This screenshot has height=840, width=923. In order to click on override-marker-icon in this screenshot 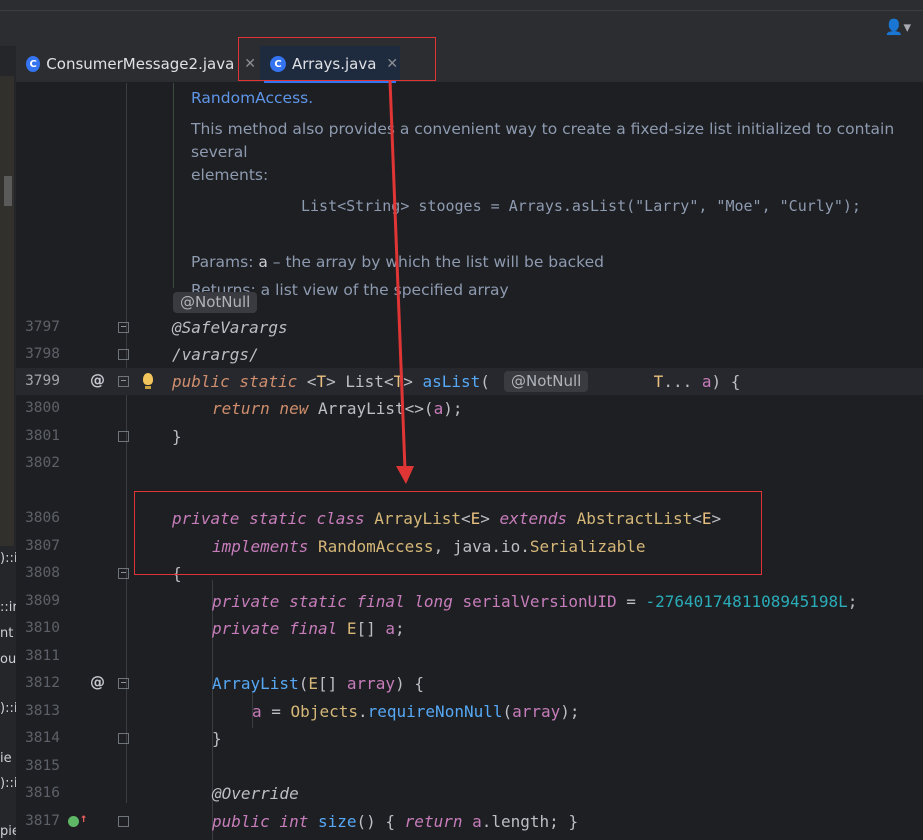, I will do `click(73, 821)`.